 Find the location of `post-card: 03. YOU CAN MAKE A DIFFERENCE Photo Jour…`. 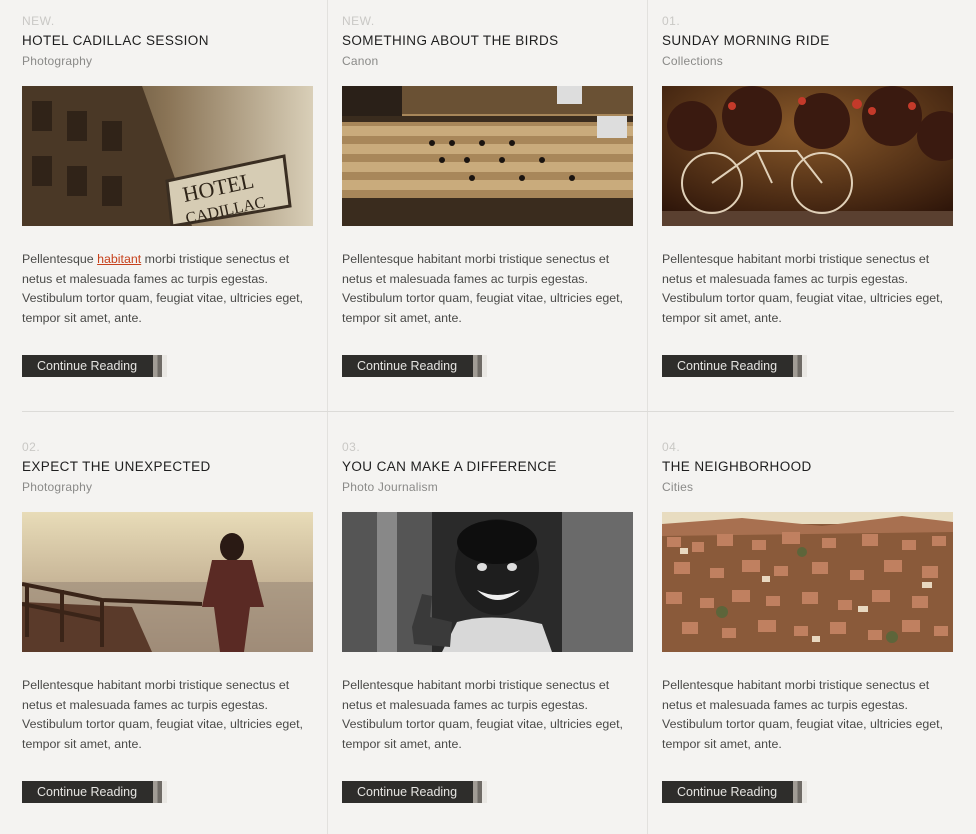

post-card: 03. YOU CAN MAKE A DIFFERENCE Photo Jour… is located at coordinates (488, 621).